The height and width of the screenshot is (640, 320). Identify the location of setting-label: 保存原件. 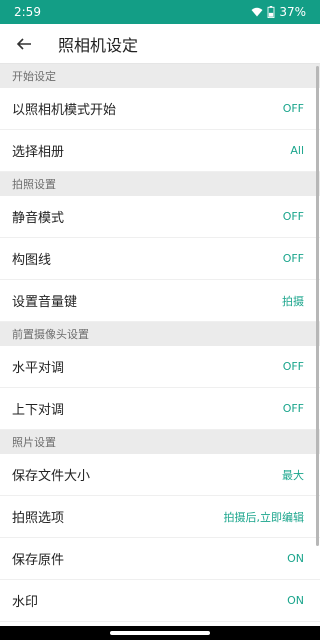
(38, 560).